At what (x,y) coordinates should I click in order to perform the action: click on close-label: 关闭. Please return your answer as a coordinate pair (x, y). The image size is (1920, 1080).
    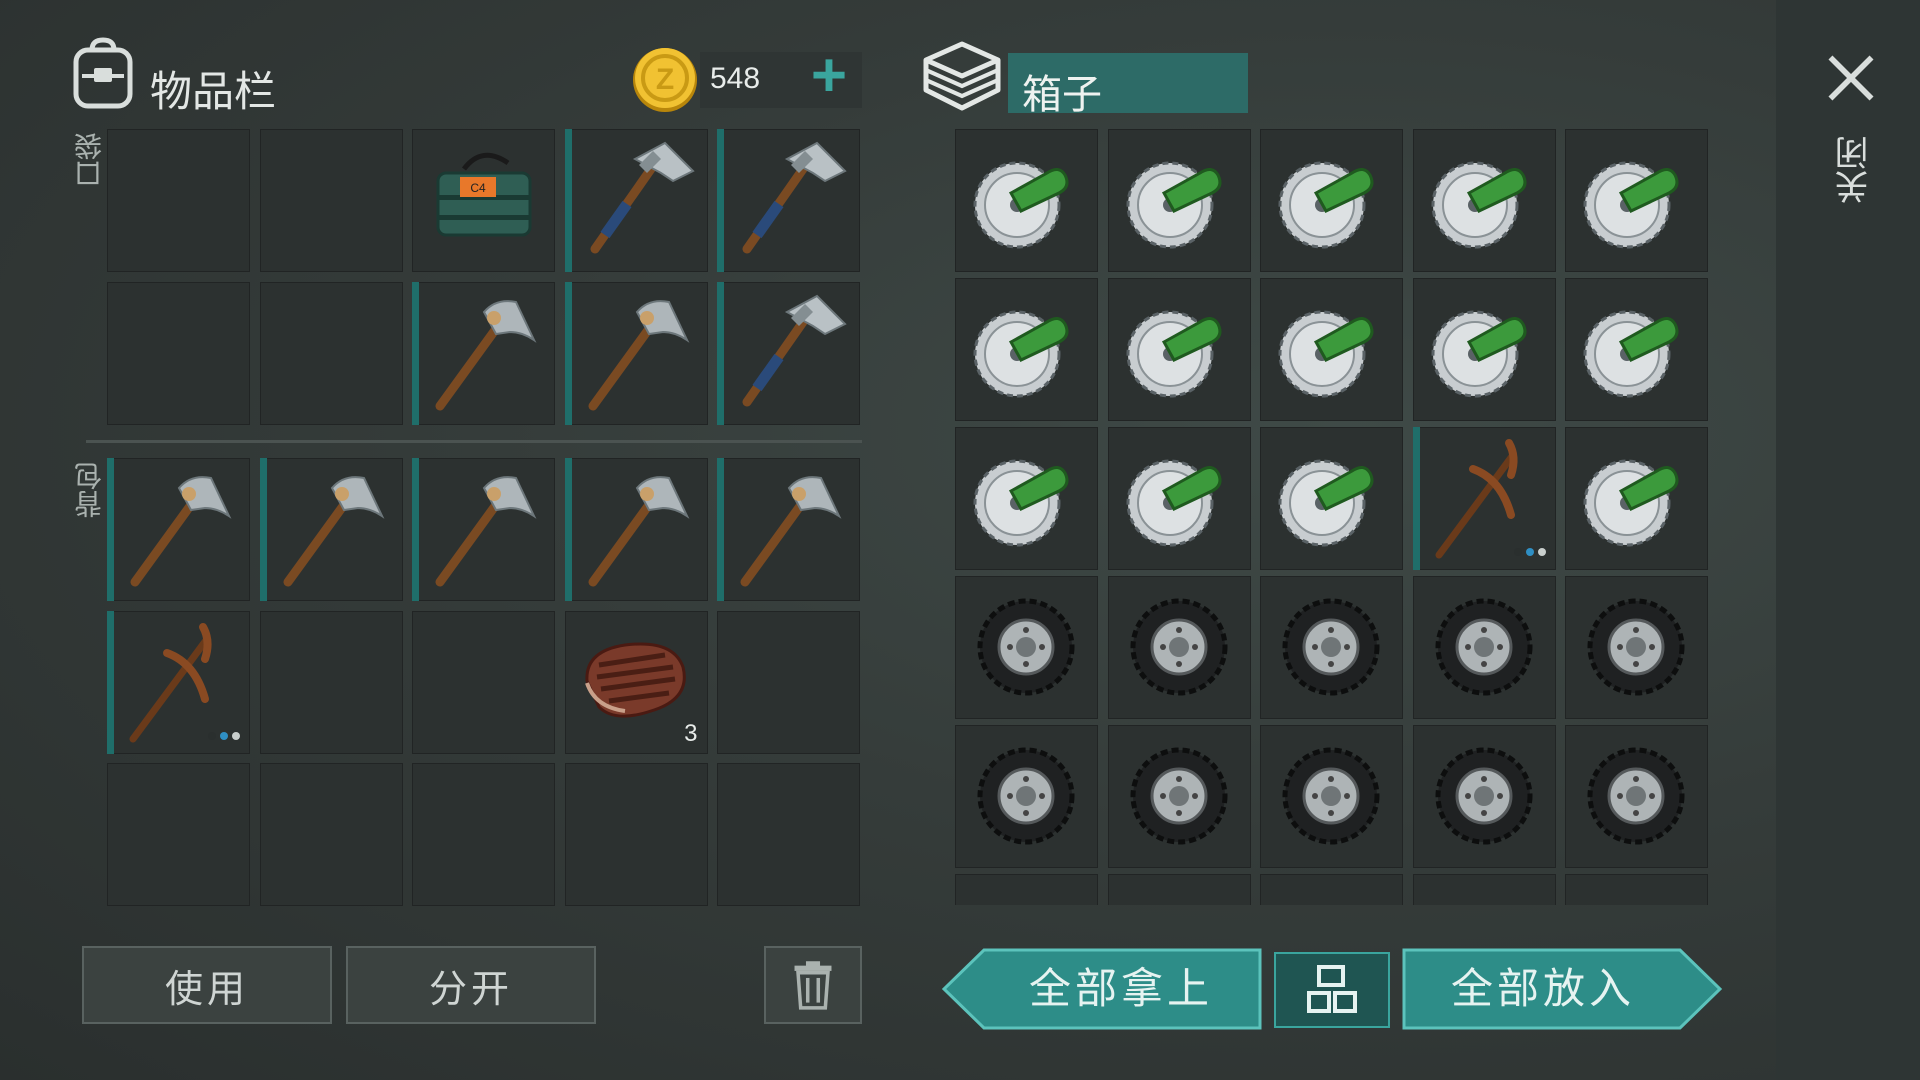
    Looking at the image, I should click on (1855, 170).